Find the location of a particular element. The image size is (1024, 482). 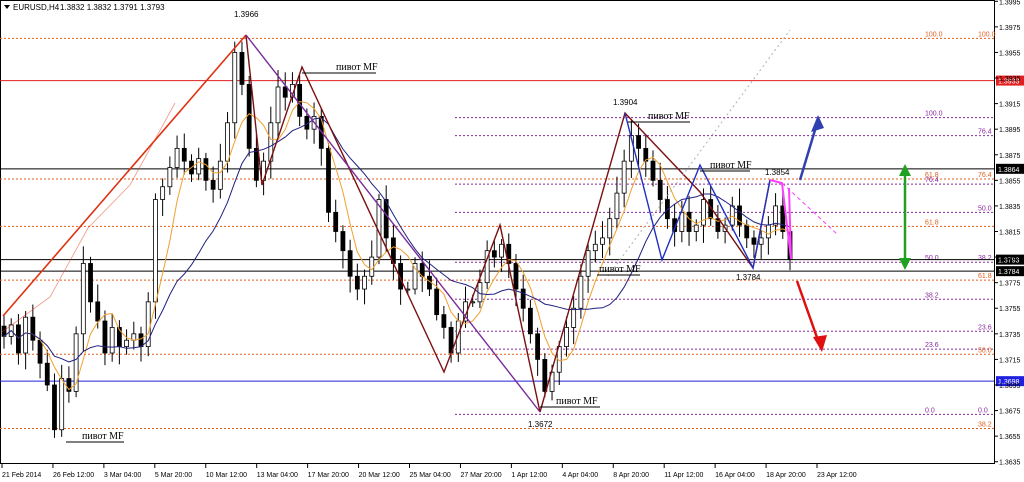

y-tick-label: 1.3935 is located at coordinates (1010, 79).